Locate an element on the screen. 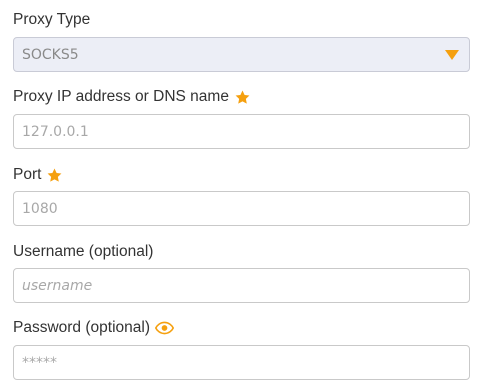 The image size is (483, 392). proxy-type-label-text: Proxy Type is located at coordinates (52, 19).